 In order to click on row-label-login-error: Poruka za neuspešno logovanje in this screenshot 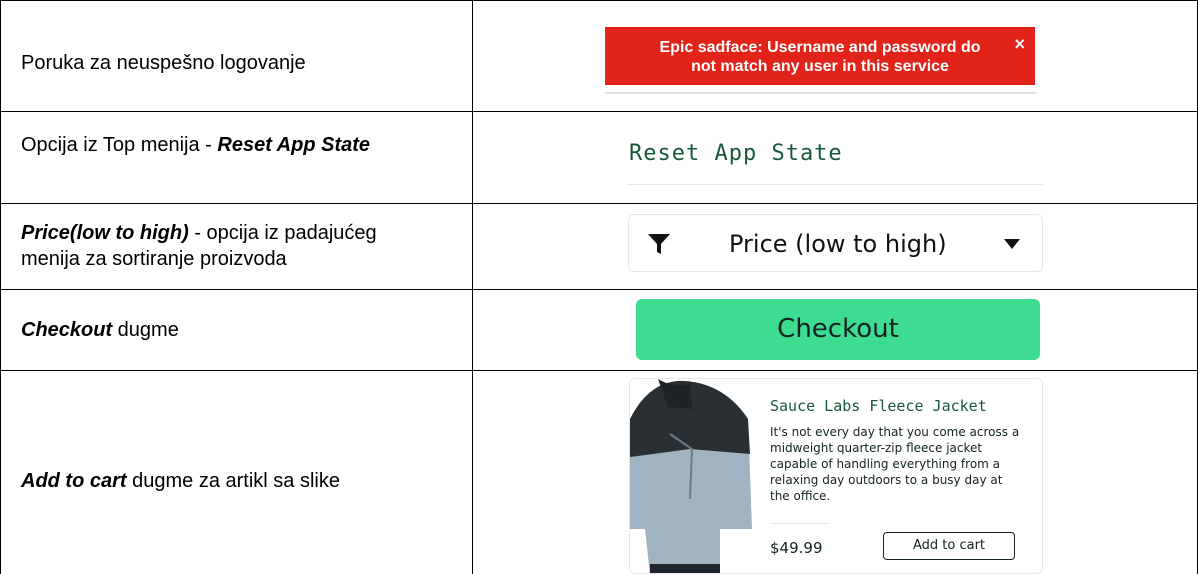, I will do `click(163, 63)`.